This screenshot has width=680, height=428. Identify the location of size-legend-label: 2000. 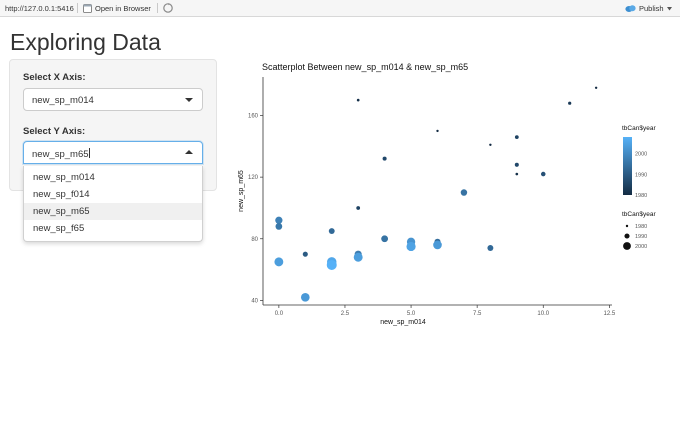
(641, 247).